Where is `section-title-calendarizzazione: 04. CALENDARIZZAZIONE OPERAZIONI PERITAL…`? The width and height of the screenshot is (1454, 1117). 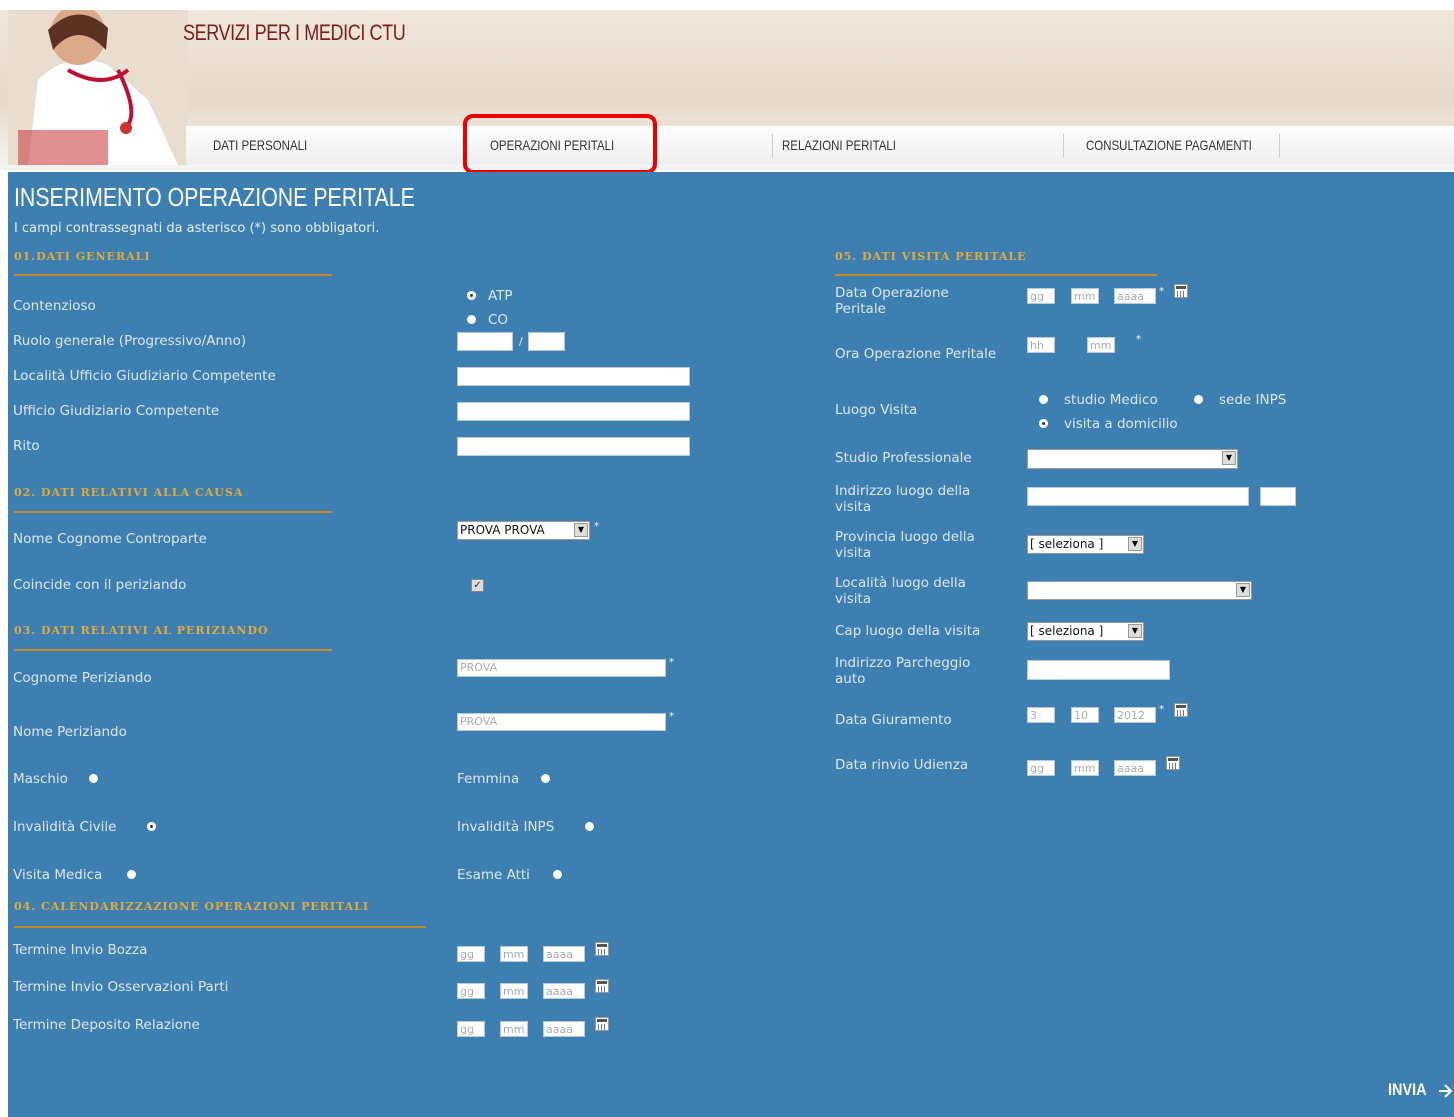 section-title-calendarizzazione: 04. CALENDARIZZAZIONE OPERAZIONI PERITAL… is located at coordinates (192, 906).